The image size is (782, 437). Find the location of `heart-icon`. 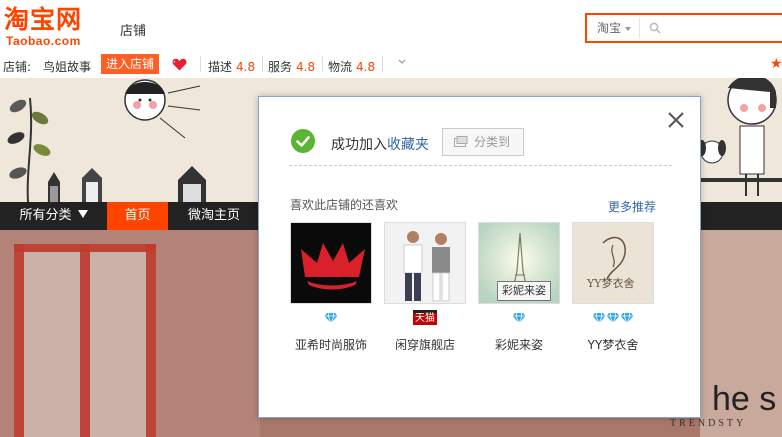

heart-icon is located at coordinates (179, 64).